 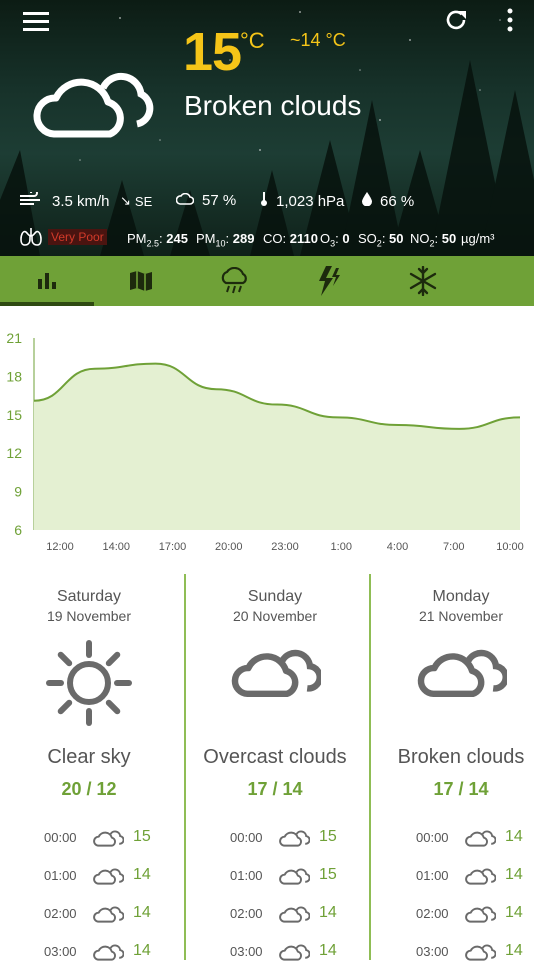 I want to click on day-condition: Overcast clouds, so click(x=275, y=757).